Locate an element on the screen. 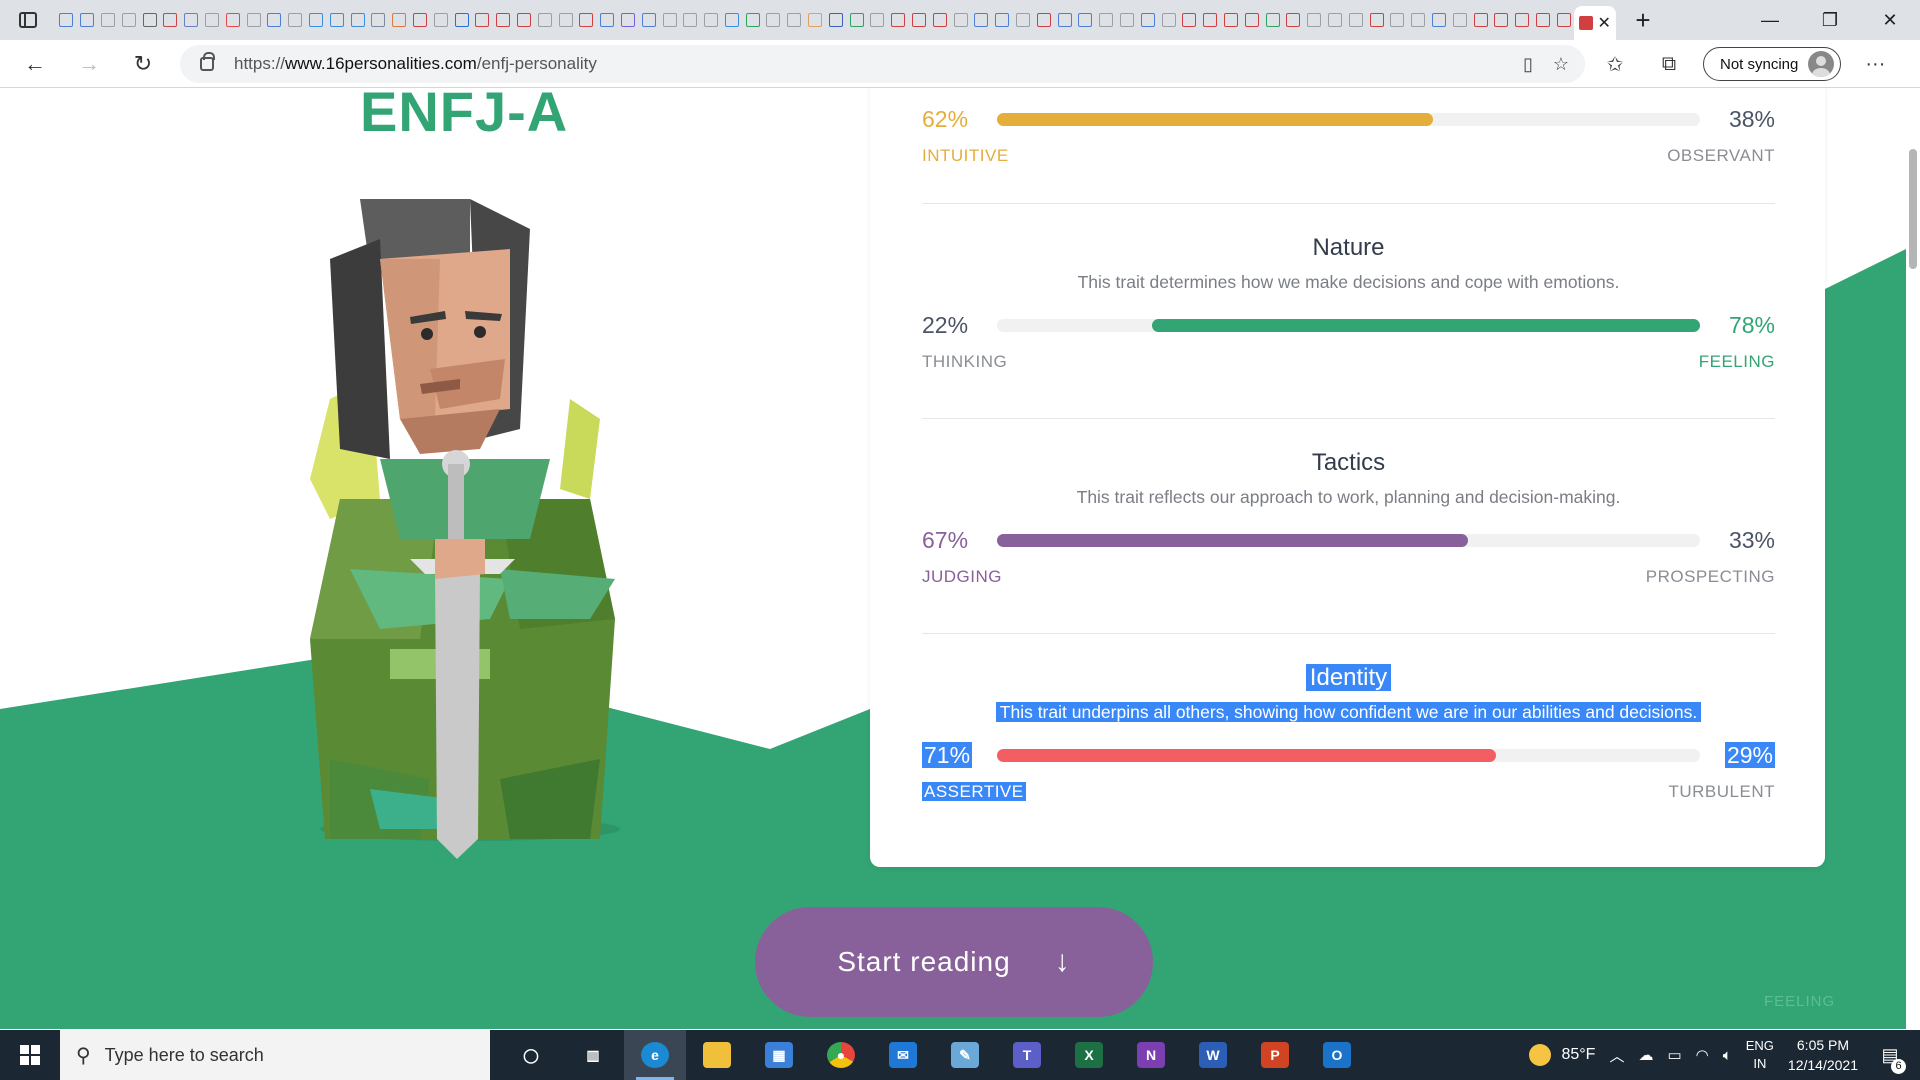  start-reading-button: Start reading ↓ is located at coordinates (954, 962).